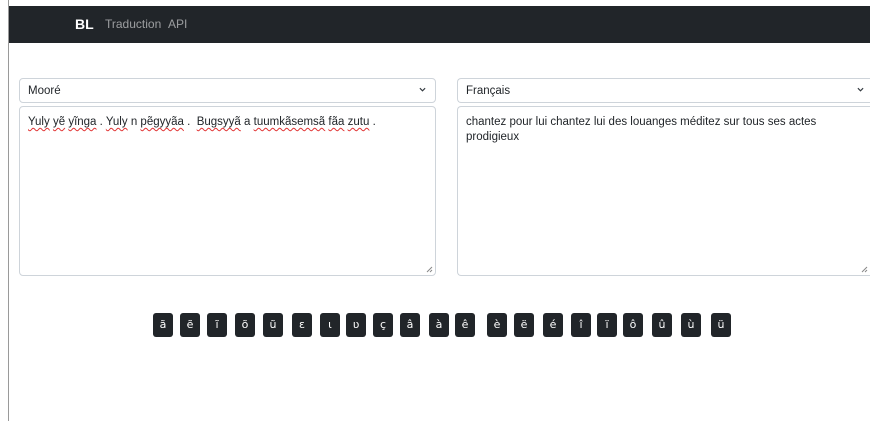  I want to click on char-key: û, so click(662, 325).